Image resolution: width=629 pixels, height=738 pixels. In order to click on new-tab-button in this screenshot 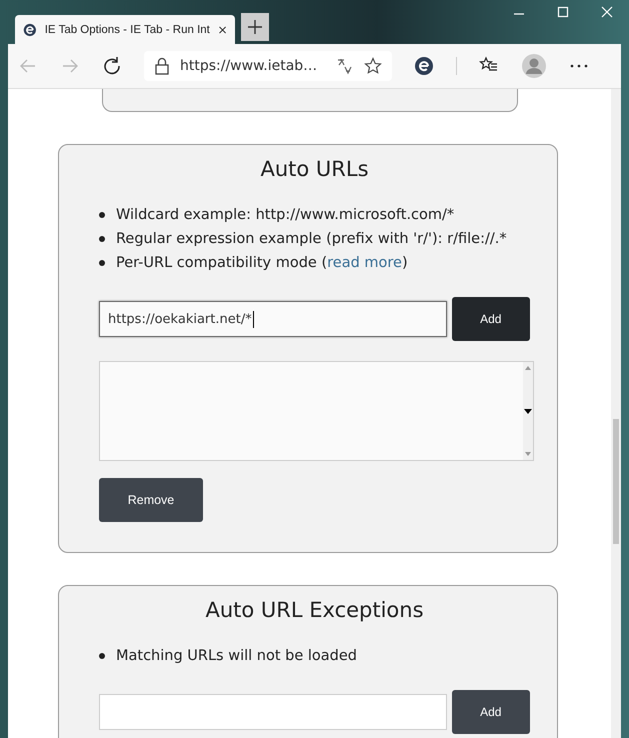, I will do `click(255, 27)`.